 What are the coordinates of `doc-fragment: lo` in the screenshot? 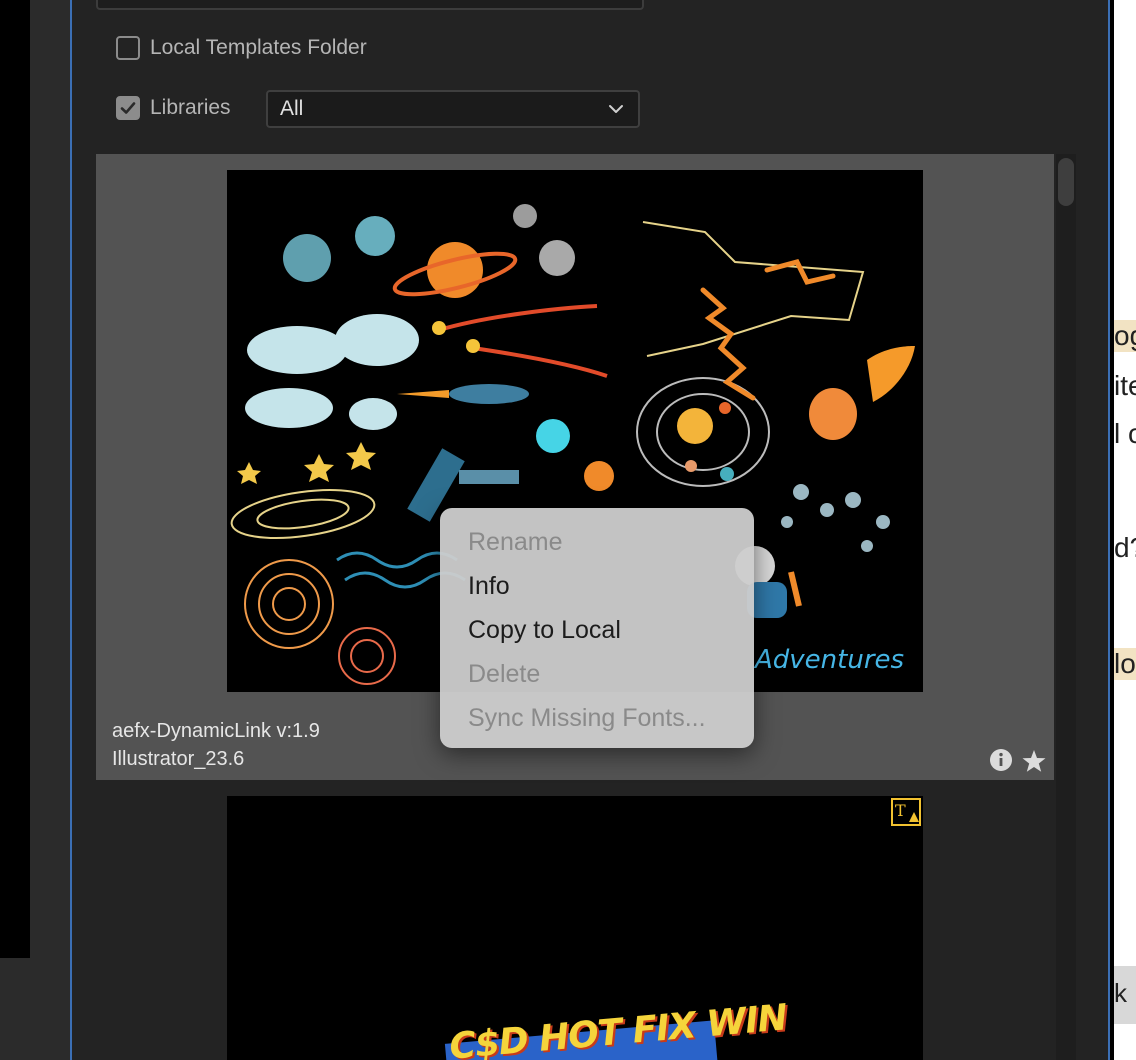 It's located at (1125, 664).